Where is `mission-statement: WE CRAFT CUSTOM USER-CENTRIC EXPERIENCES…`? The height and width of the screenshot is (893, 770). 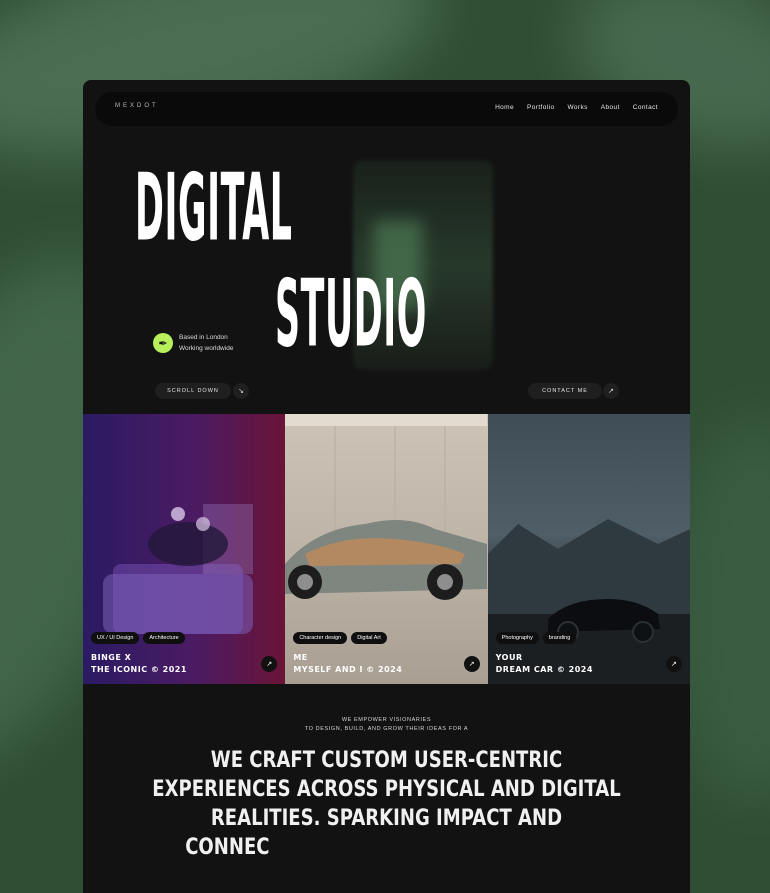 mission-statement: WE CRAFT CUSTOM USER-CENTRIC EXPERIENCES… is located at coordinates (386, 804).